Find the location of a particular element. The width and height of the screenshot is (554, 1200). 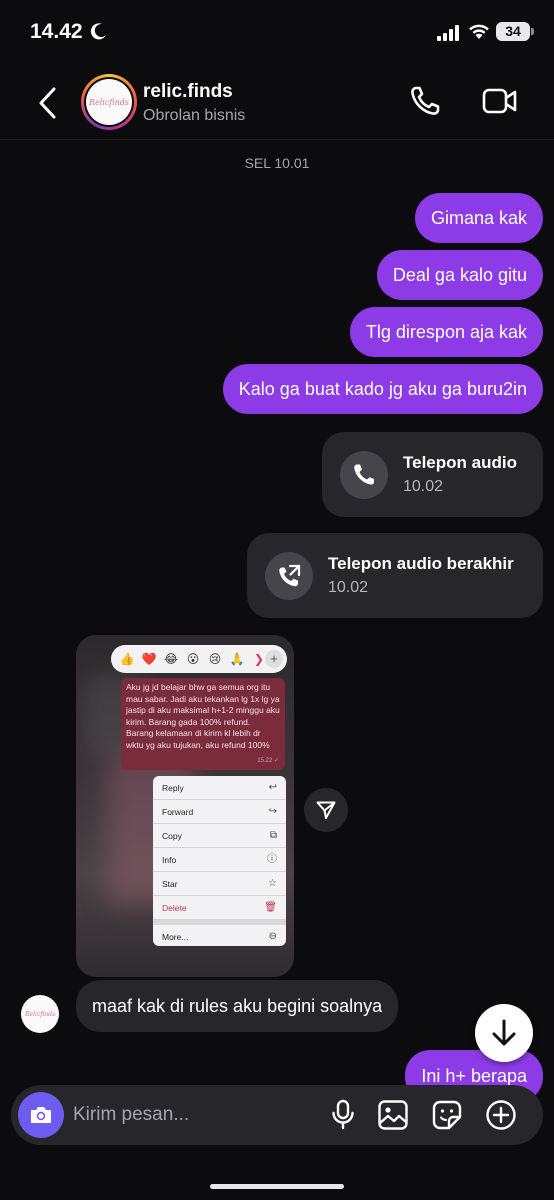

camera-icon is located at coordinates (41, 1115).